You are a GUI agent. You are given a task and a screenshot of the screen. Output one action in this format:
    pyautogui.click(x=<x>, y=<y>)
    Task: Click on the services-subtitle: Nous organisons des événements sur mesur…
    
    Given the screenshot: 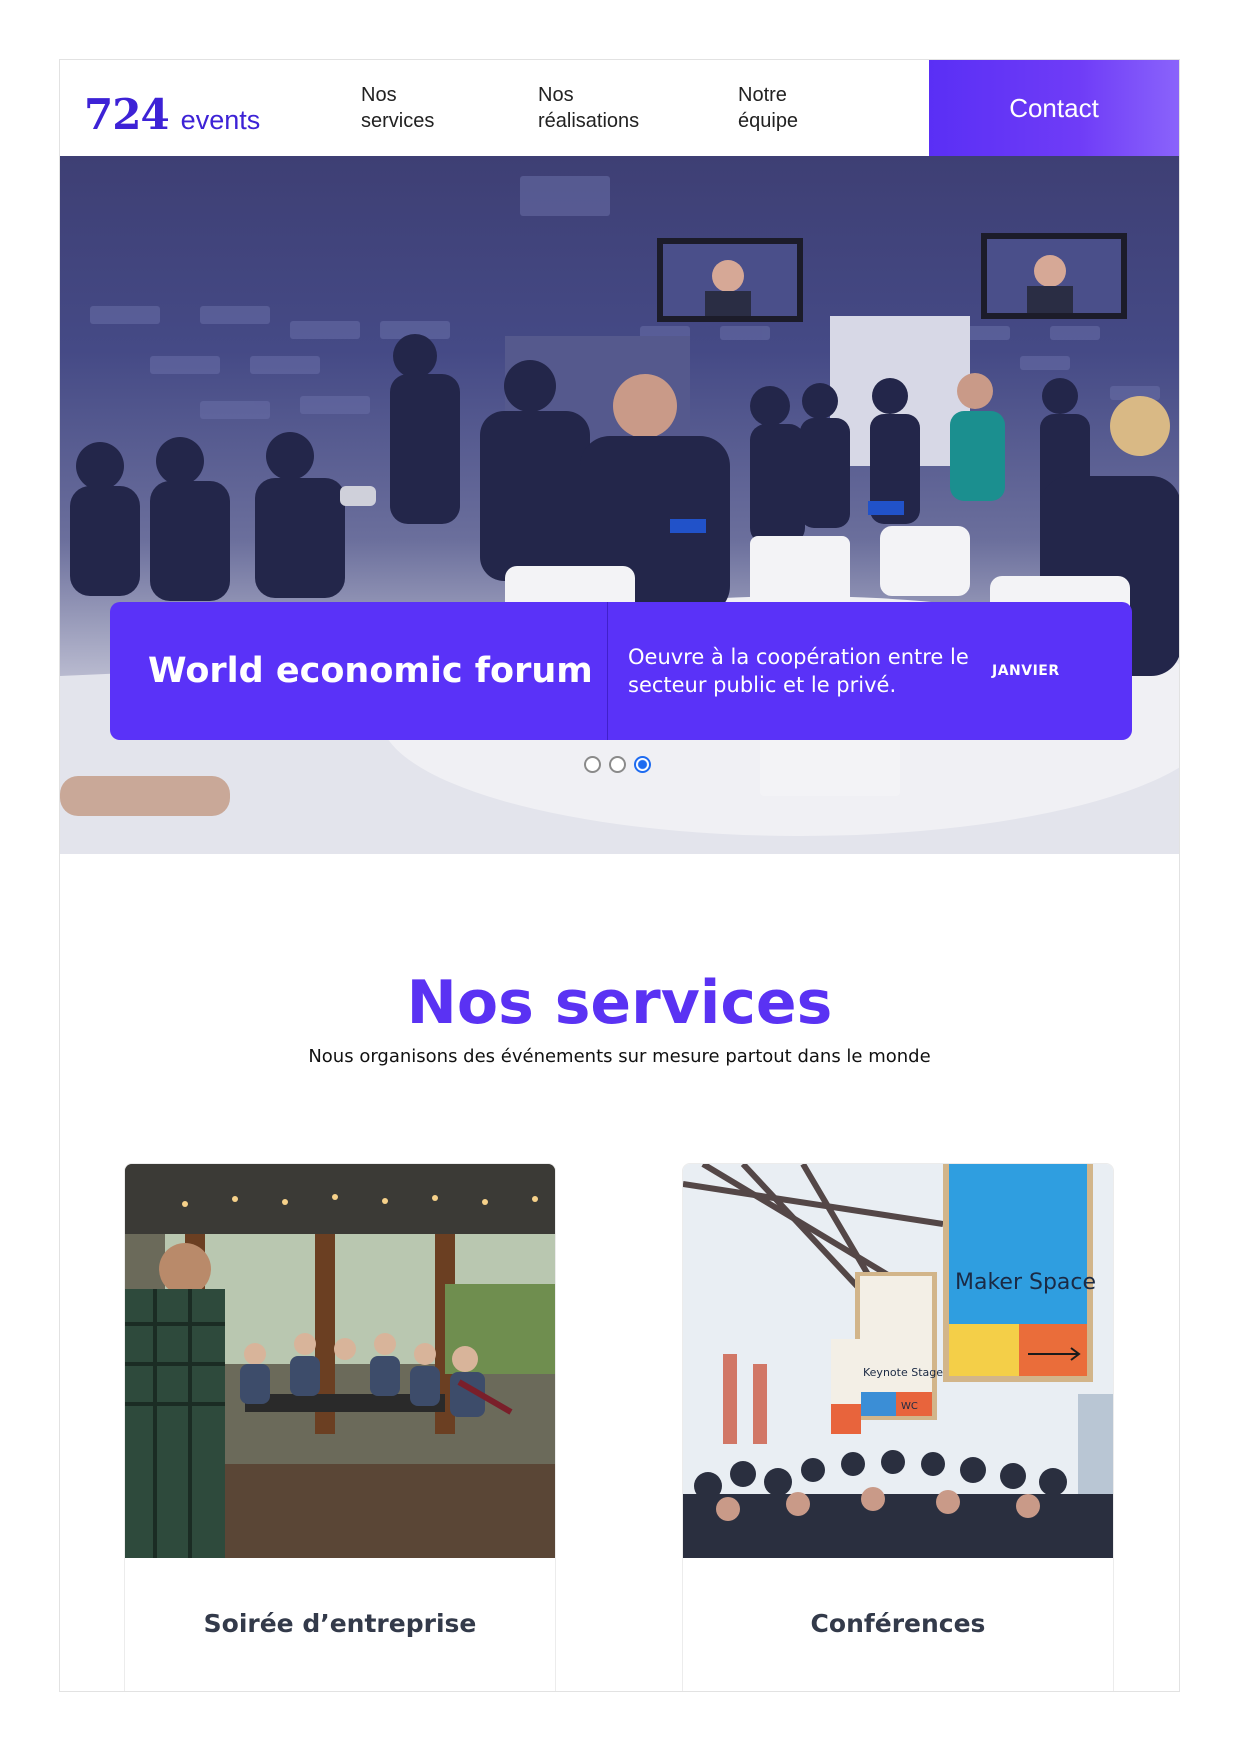 What is the action you would take?
    pyautogui.click(x=619, y=1056)
    